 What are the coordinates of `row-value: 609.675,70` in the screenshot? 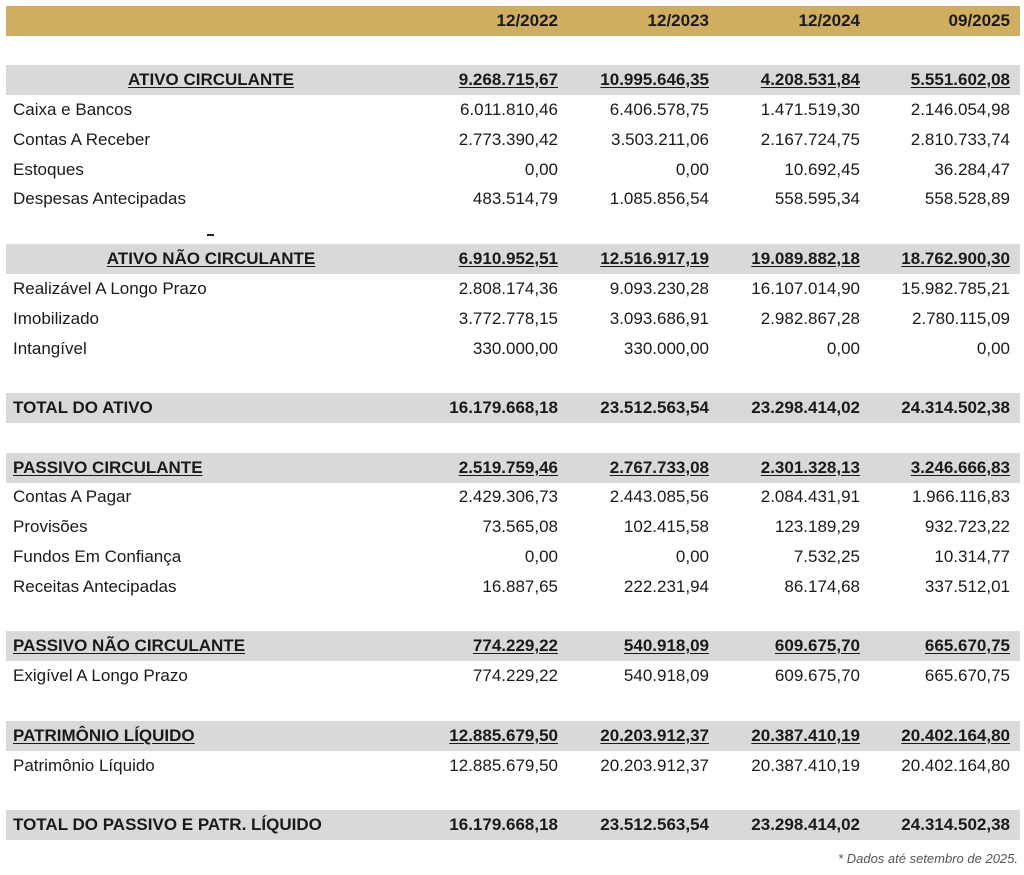 It's located at (817, 675).